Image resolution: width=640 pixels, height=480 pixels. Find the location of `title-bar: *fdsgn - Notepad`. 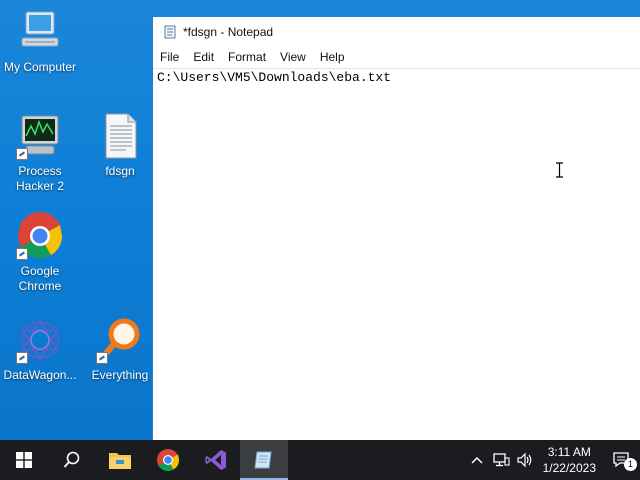

title-bar: *fdsgn - Notepad is located at coordinates (396, 31).